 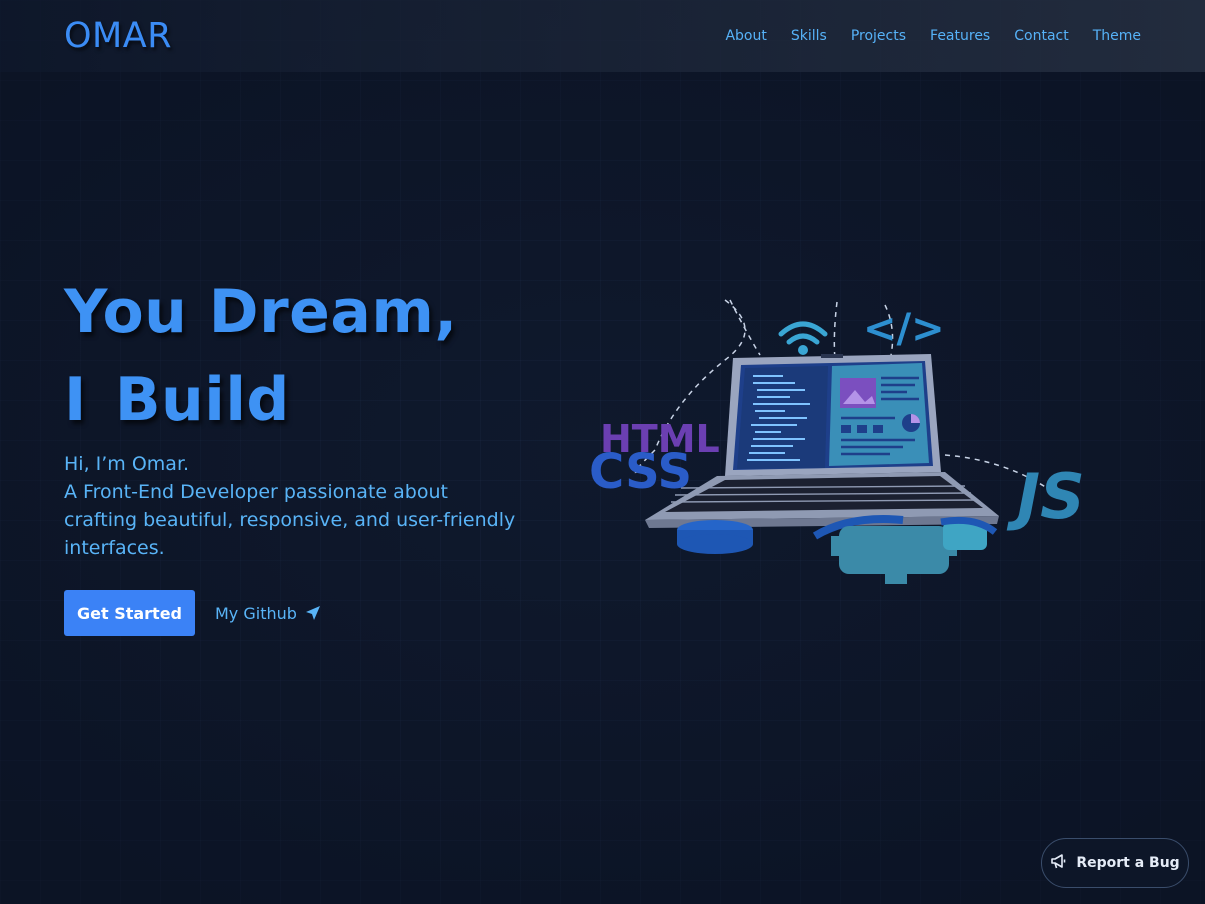 I want to click on wifi-icon, so click(x=803, y=333).